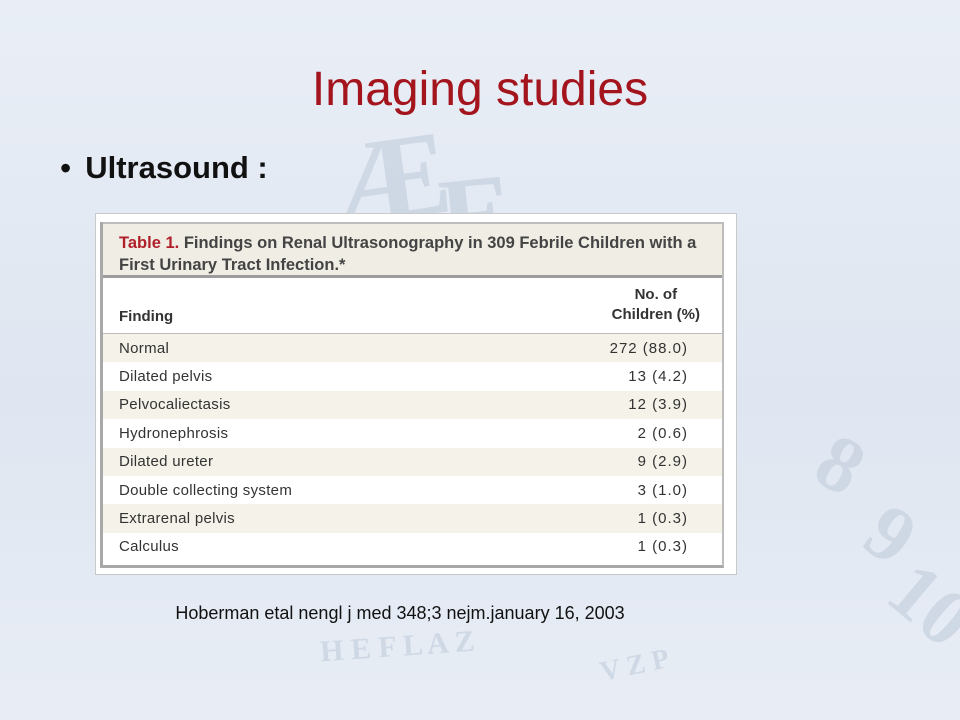  What do you see at coordinates (149, 547) in the screenshot?
I see `finding-cell: Calculus` at bounding box center [149, 547].